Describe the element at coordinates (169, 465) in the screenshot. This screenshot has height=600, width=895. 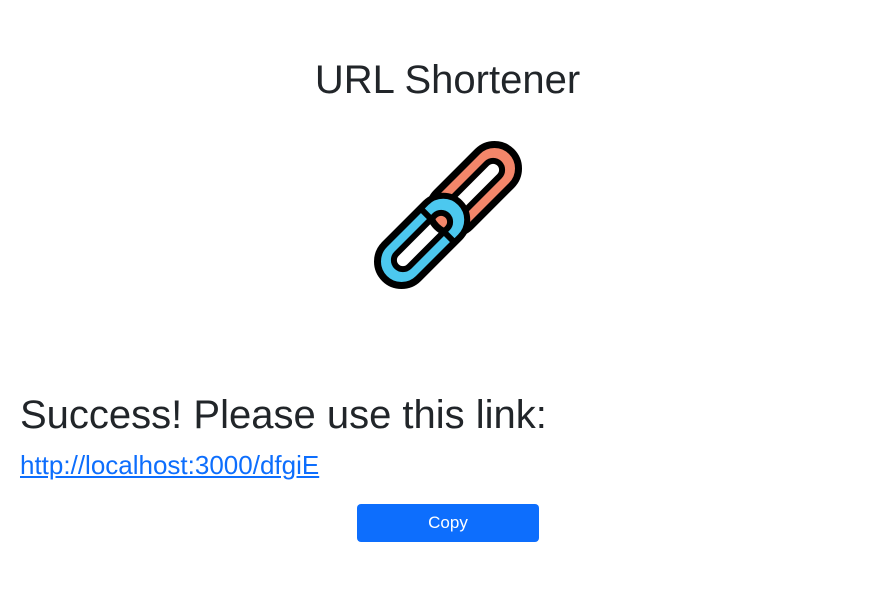
I see `short-url-link: http://localhost:3000/dfgiE` at that location.